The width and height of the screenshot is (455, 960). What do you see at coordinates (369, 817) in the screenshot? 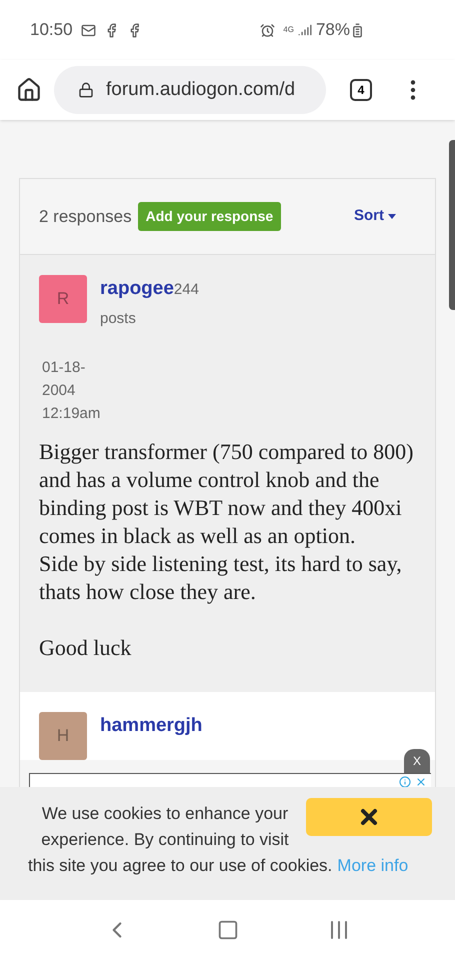
I see `dismiss-button` at bounding box center [369, 817].